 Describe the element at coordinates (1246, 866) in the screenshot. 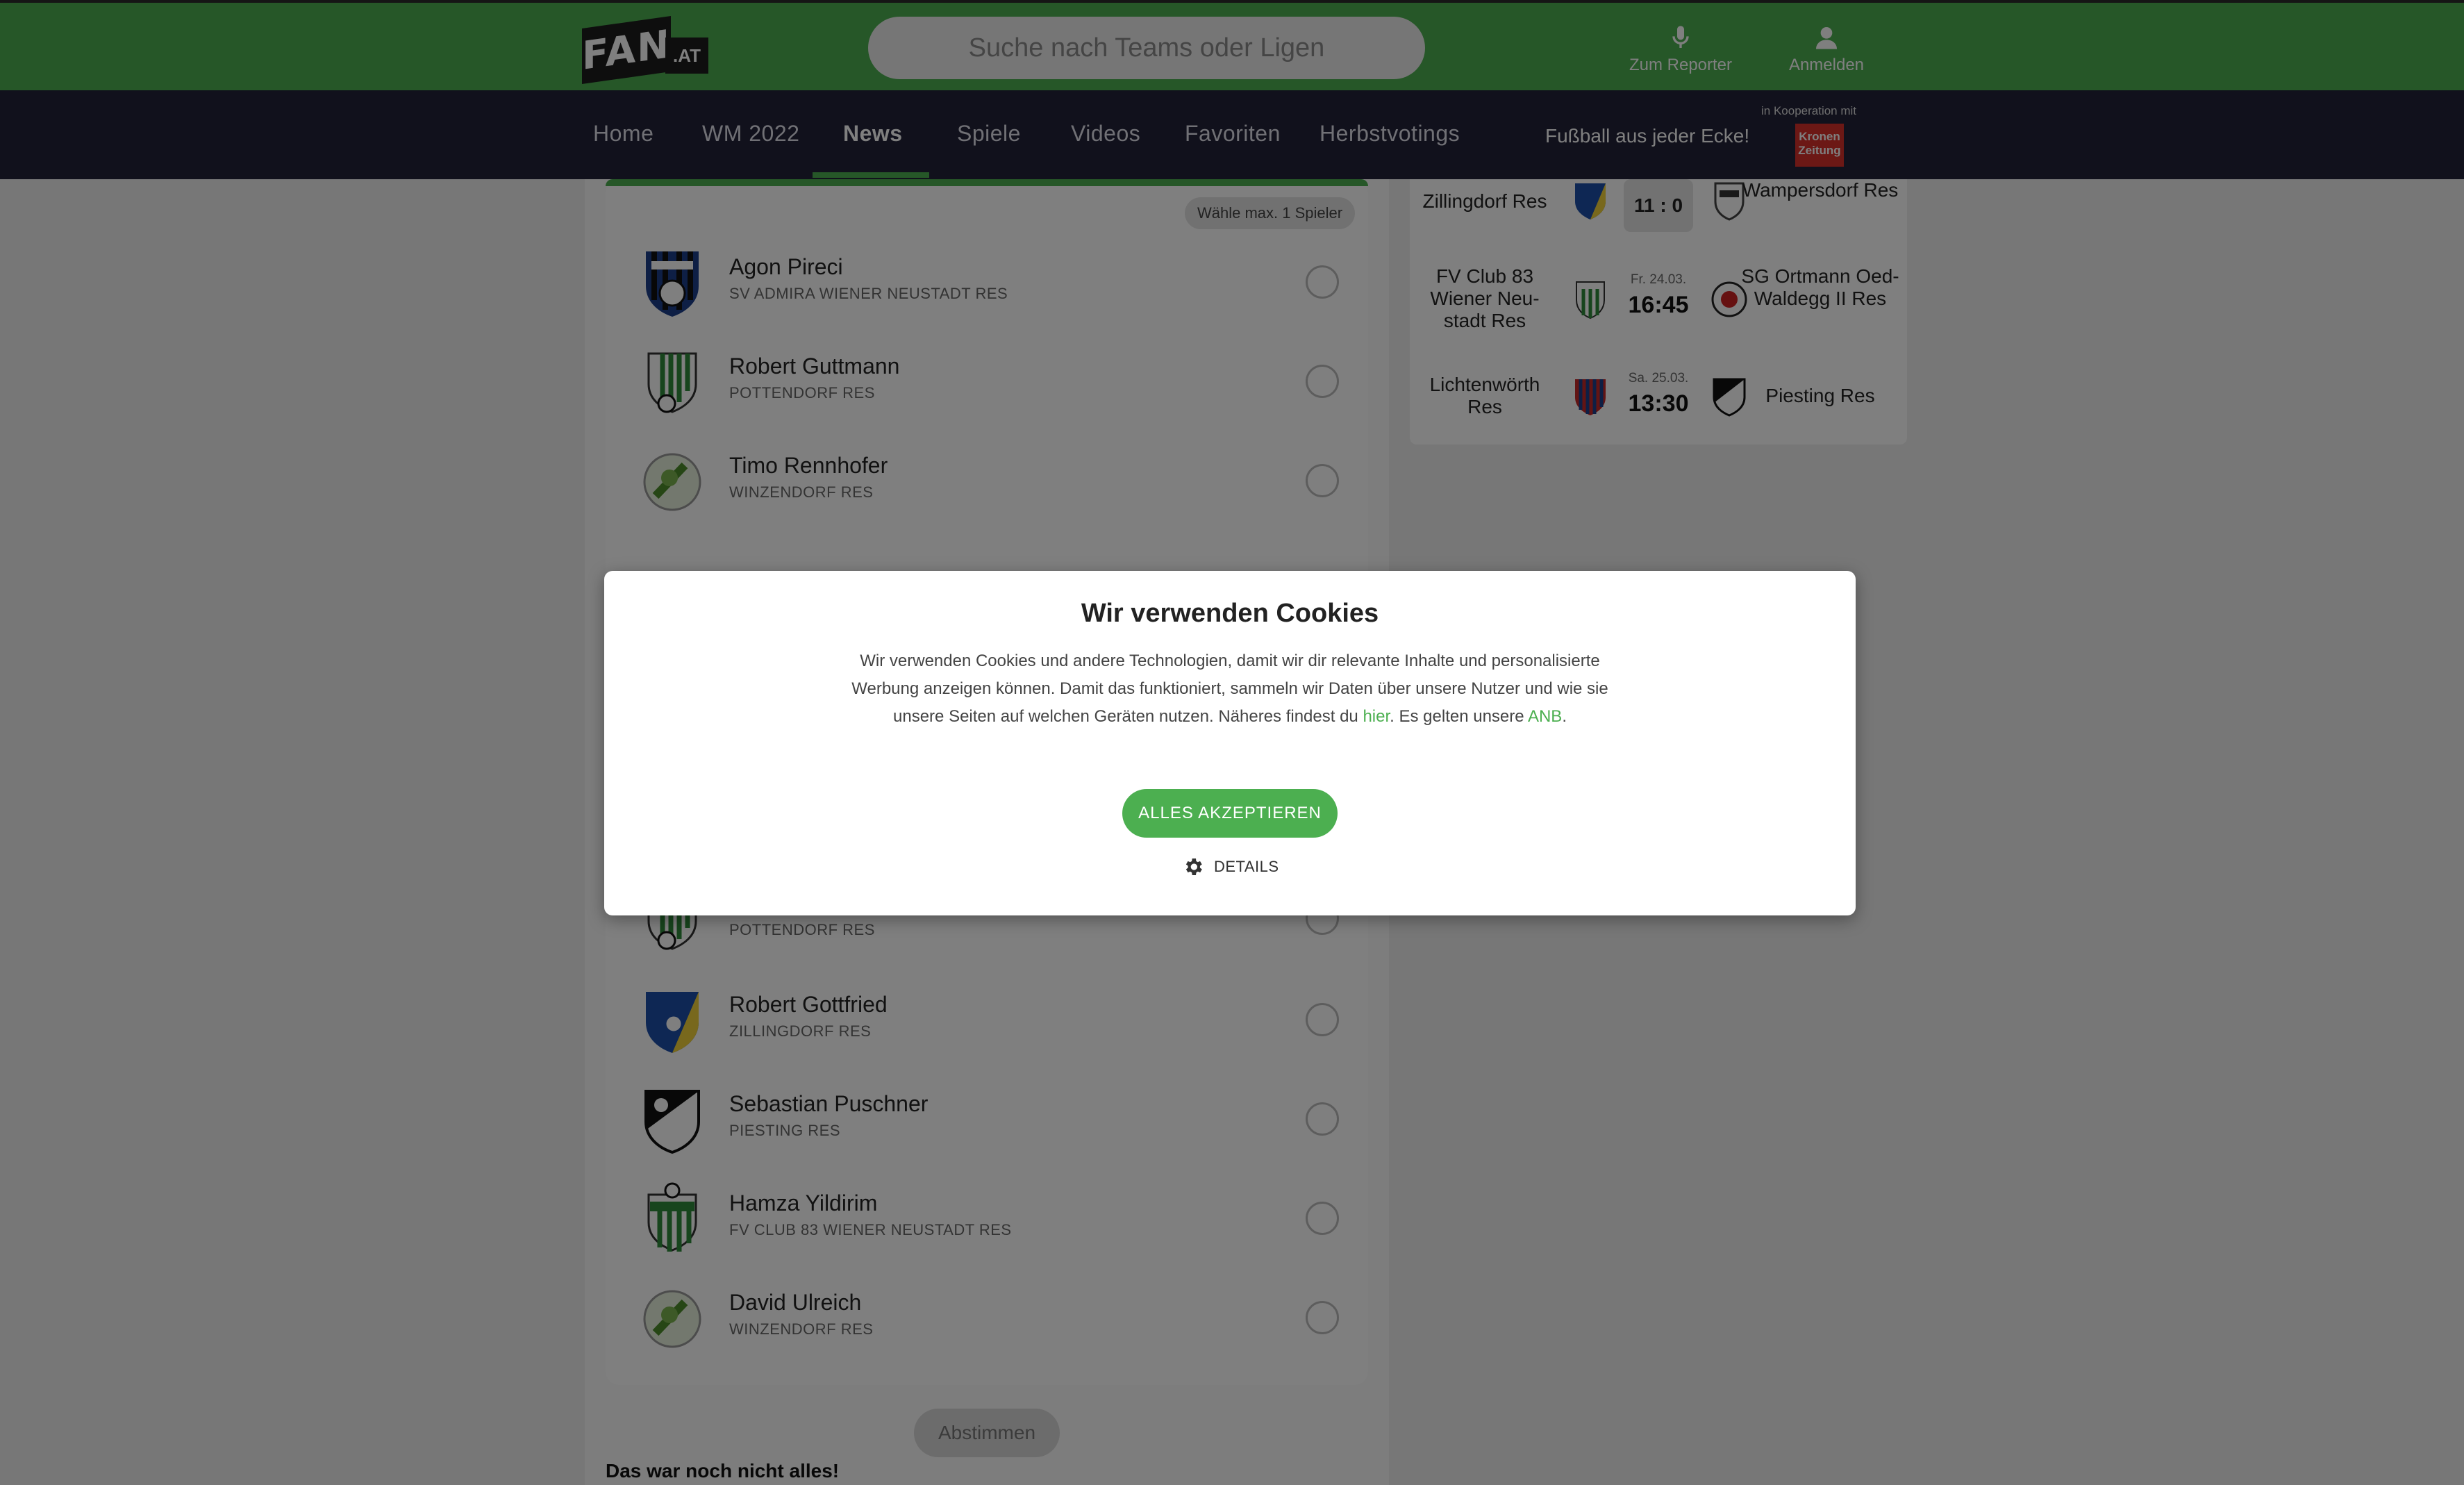

I see `details-label: DETAILS` at that location.